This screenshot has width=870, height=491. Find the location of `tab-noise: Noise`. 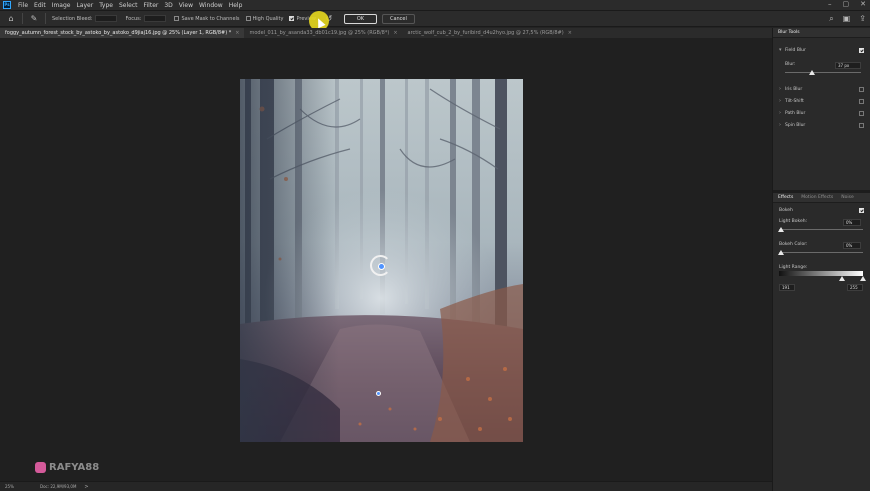

tab-noise: Noise is located at coordinates (847, 197).